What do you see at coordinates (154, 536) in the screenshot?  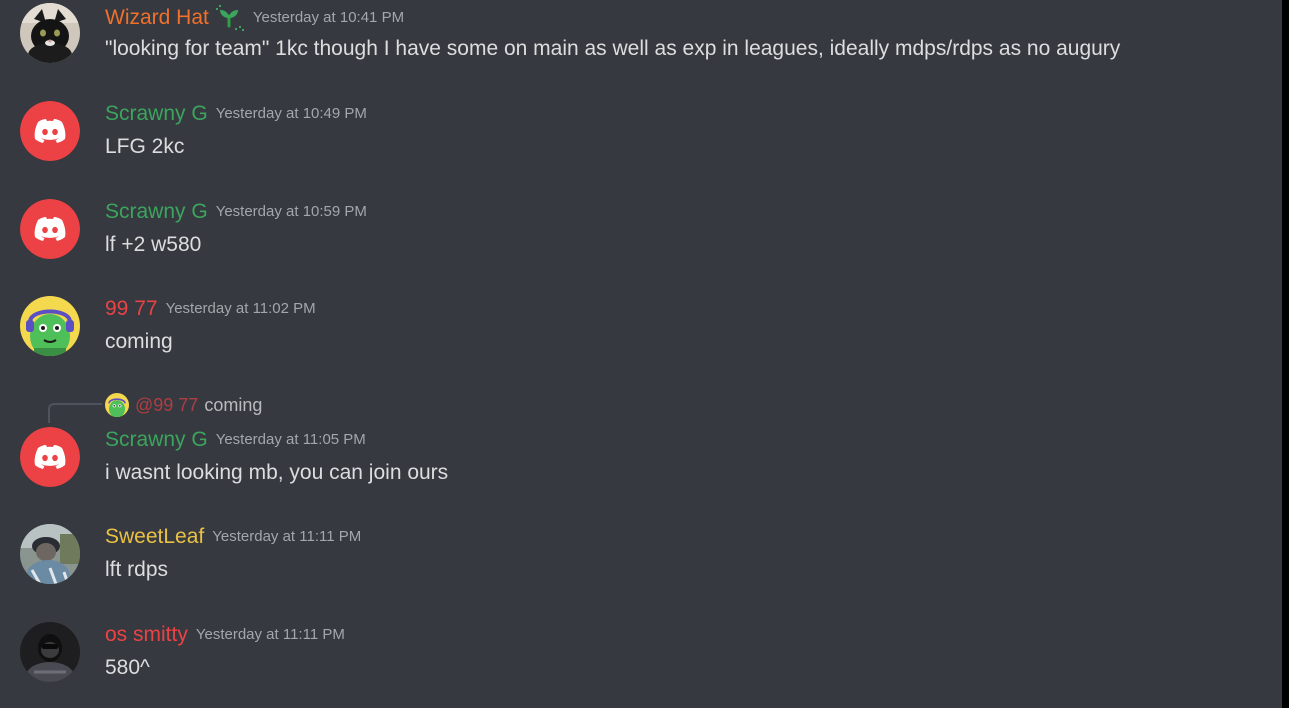 I see `username: SweetLeaf` at bounding box center [154, 536].